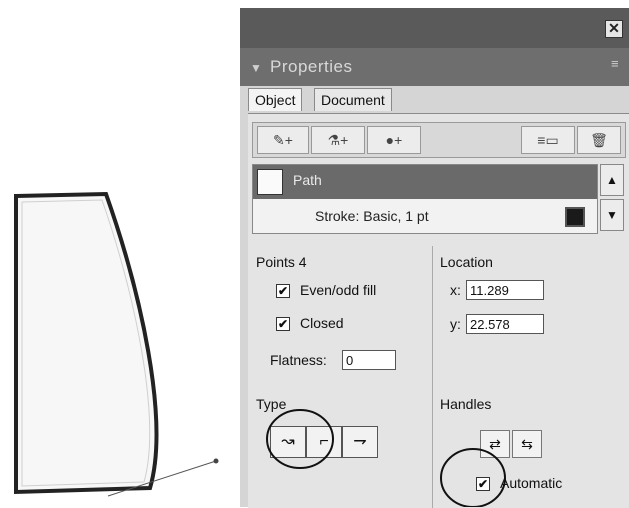 The width and height of the screenshot is (629, 508). I want to click on curve-point-icon: ↝, so click(288, 442).